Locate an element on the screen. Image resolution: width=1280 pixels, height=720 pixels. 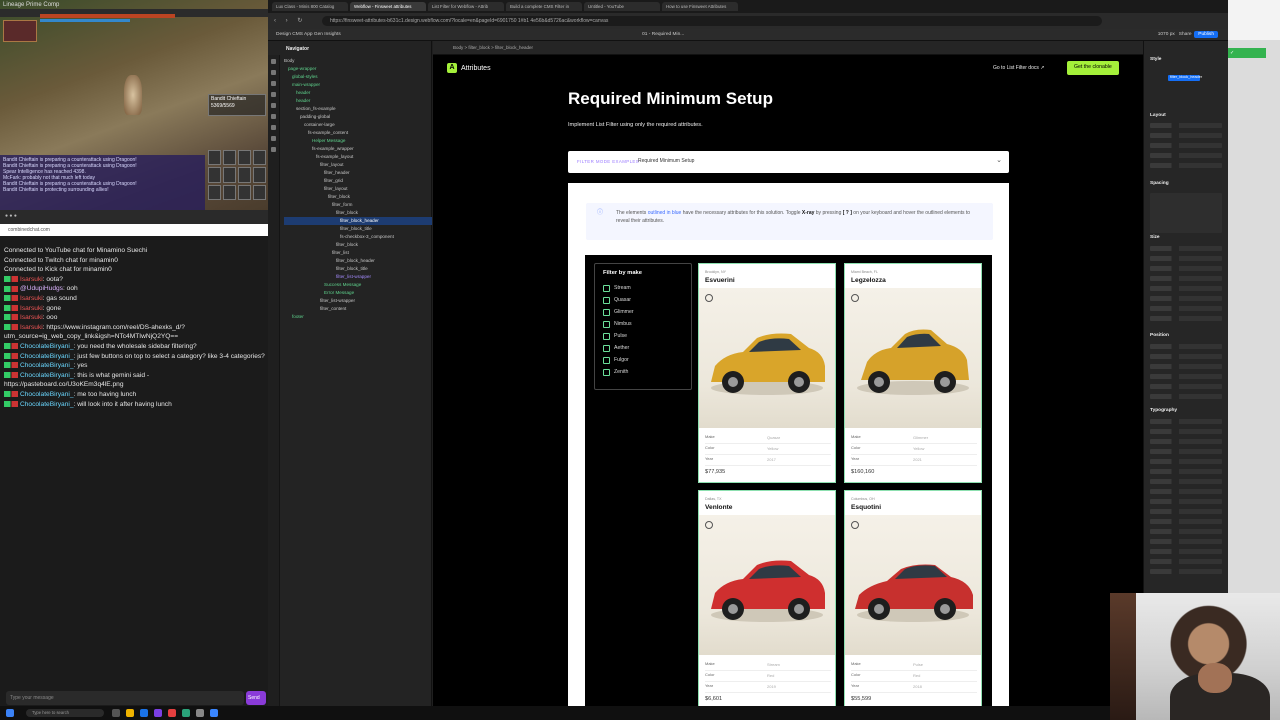
filter-checkbox-fulgor: Fulgor is located at coordinates (643, 360).